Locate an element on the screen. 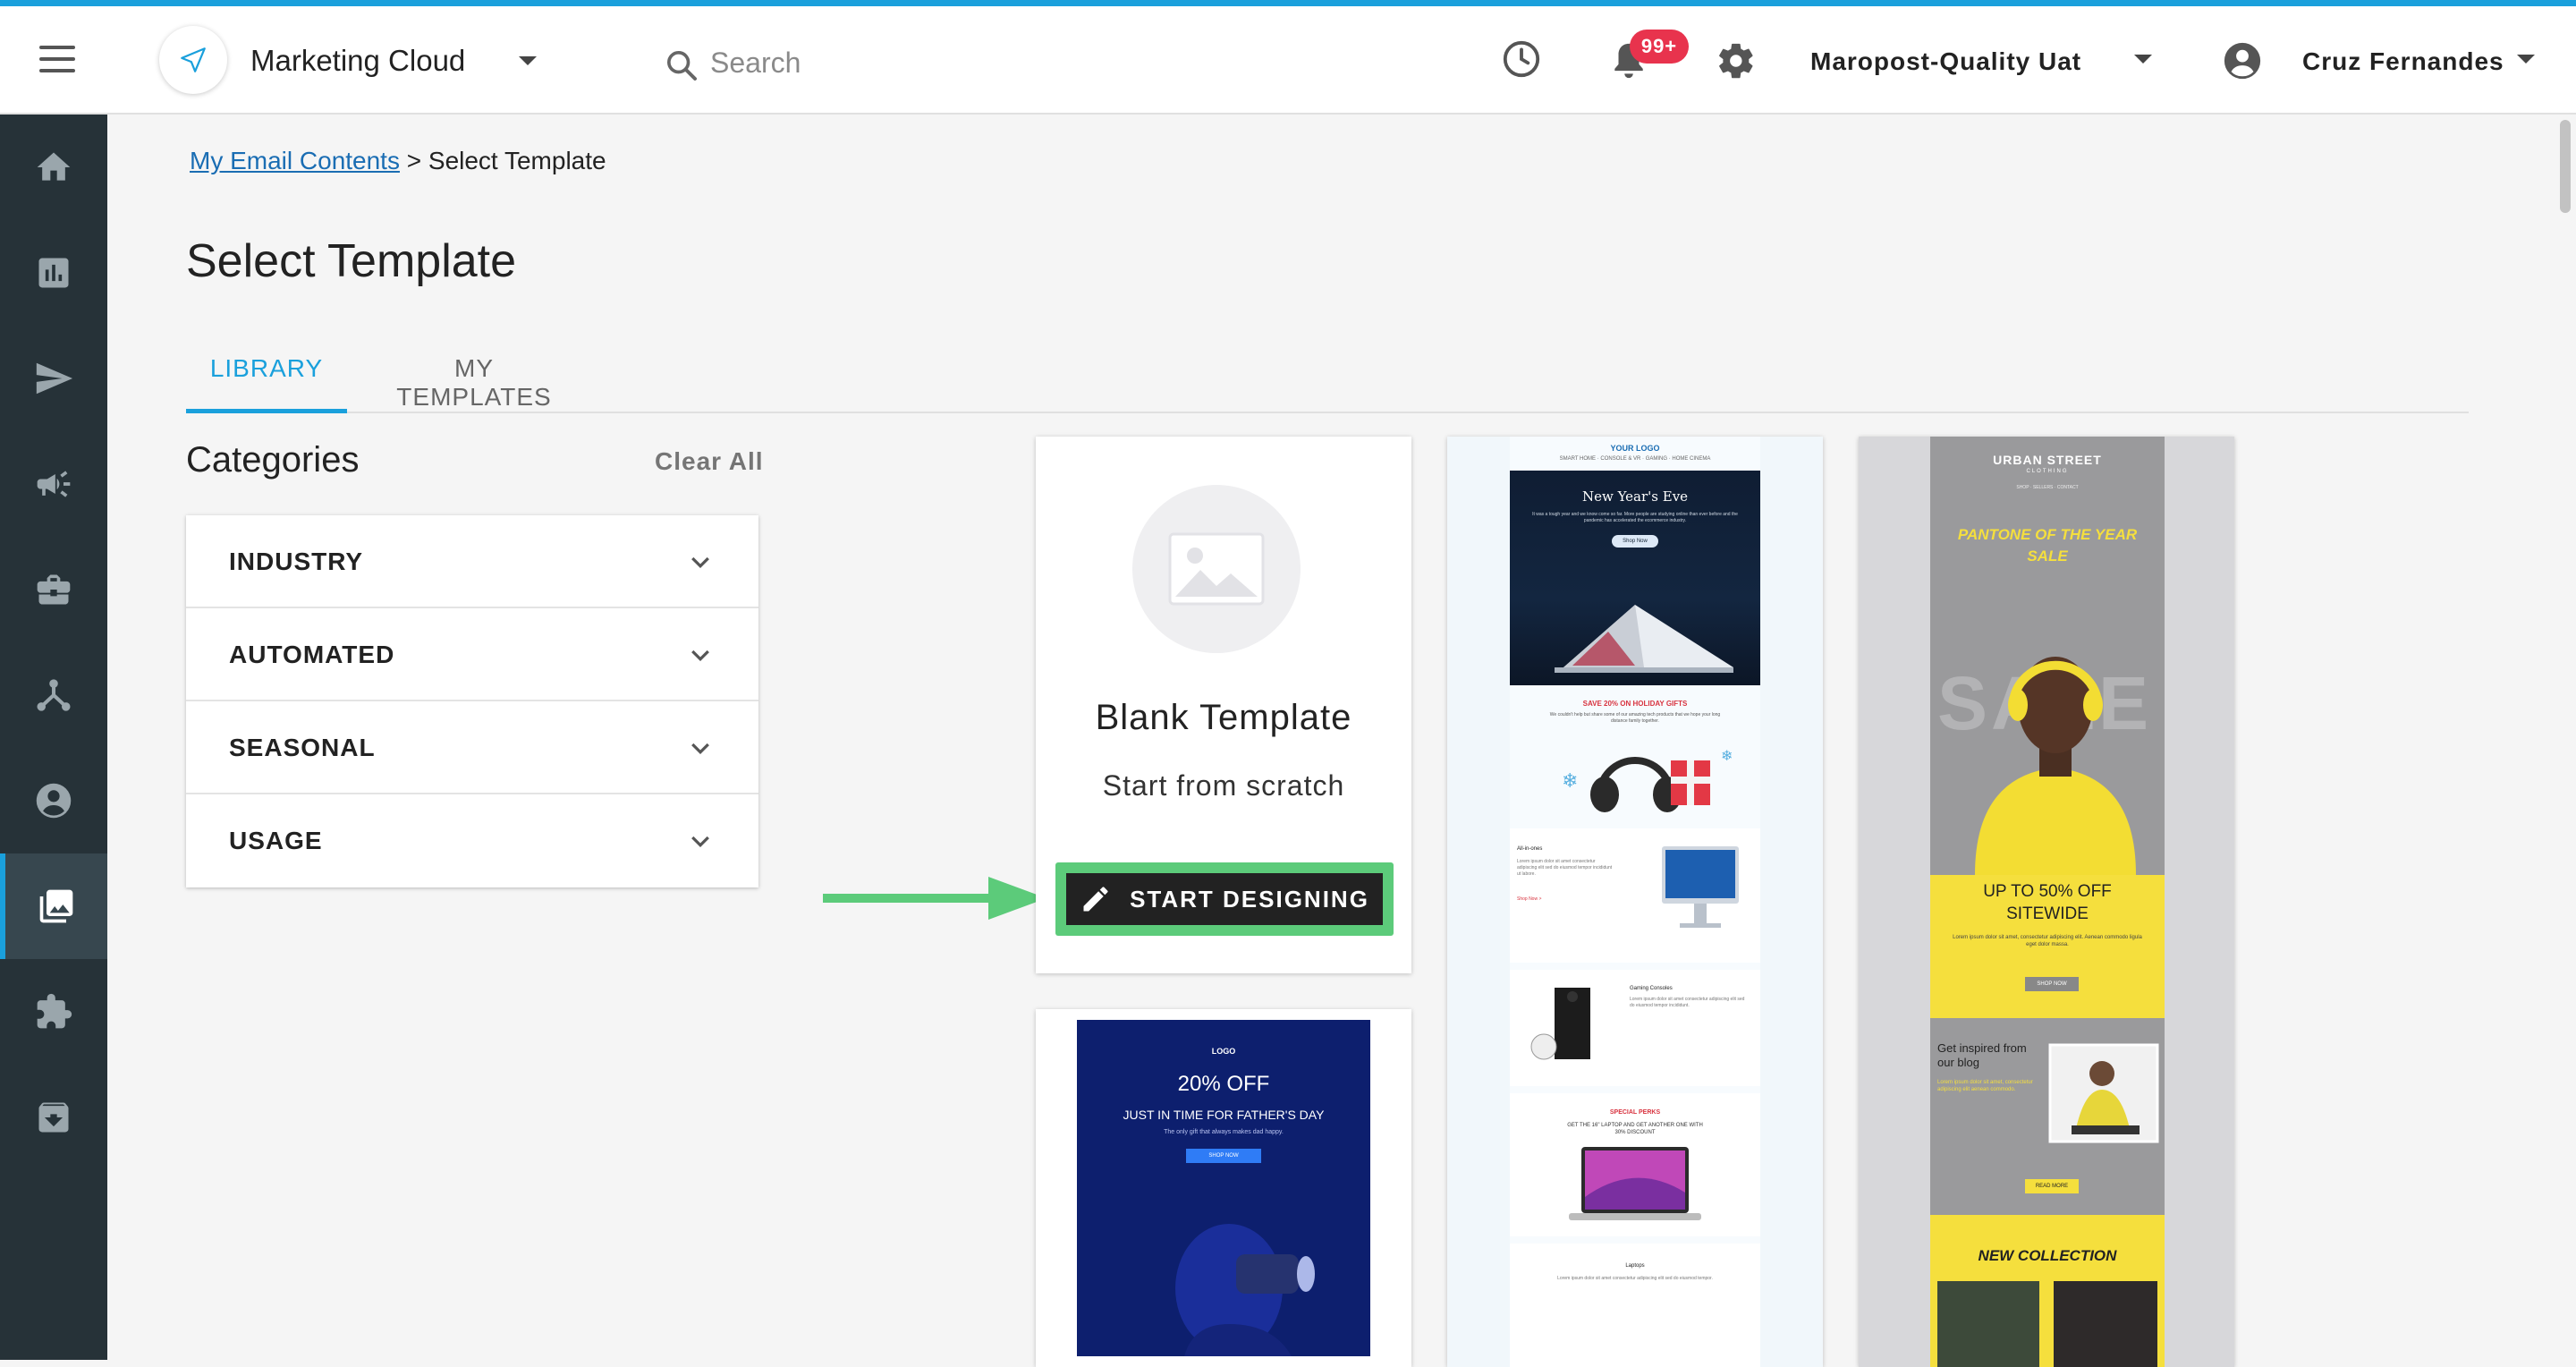 This screenshot has width=2576, height=1367. sidebar-nav is located at coordinates (53, 737).